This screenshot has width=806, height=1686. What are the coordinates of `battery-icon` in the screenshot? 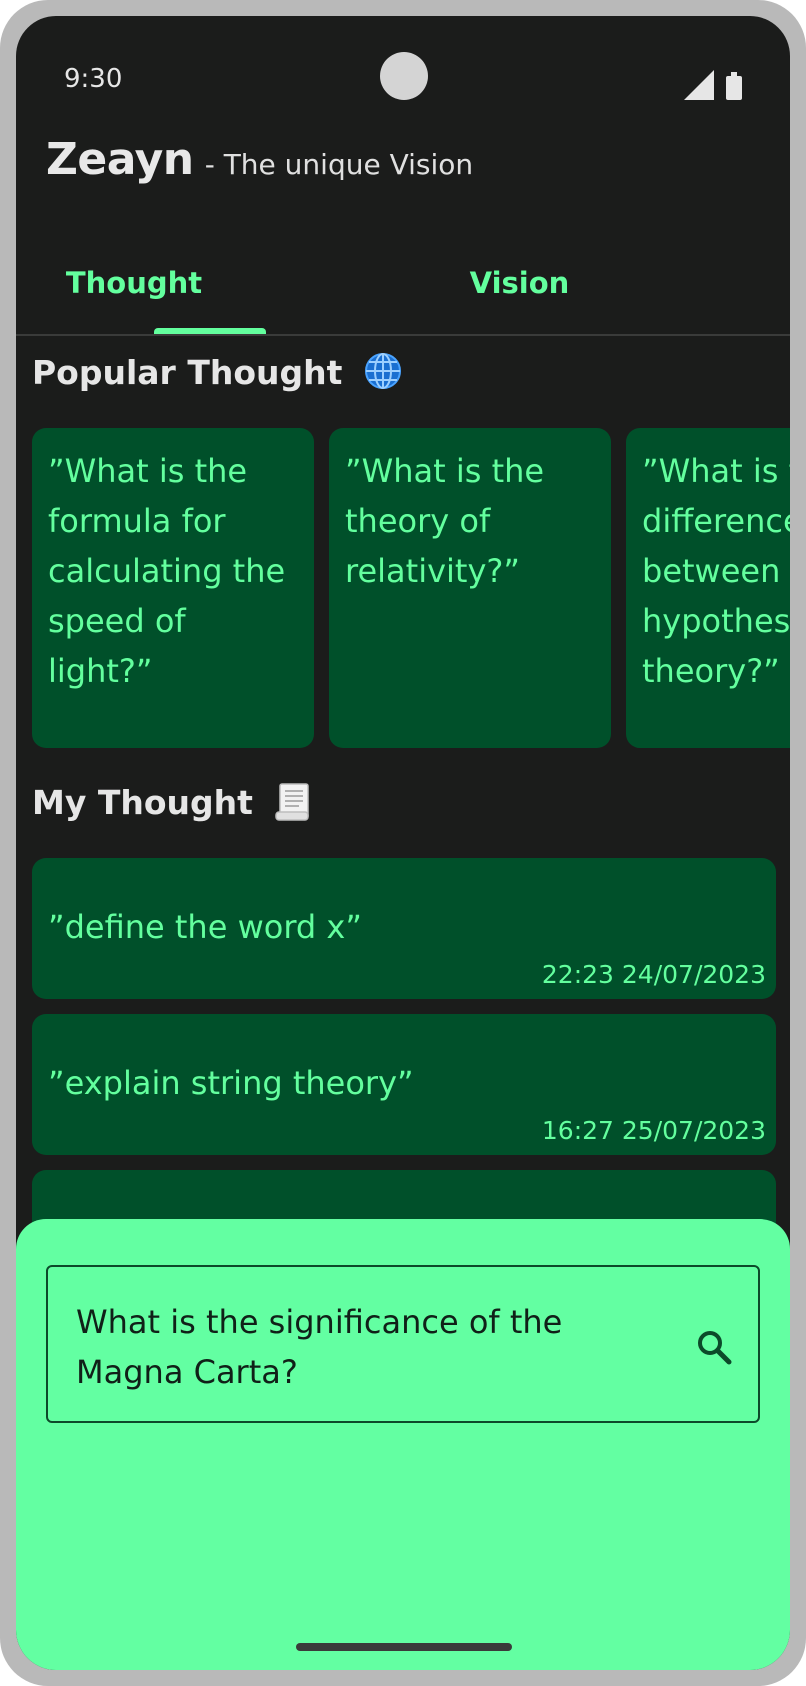 It's located at (734, 86).